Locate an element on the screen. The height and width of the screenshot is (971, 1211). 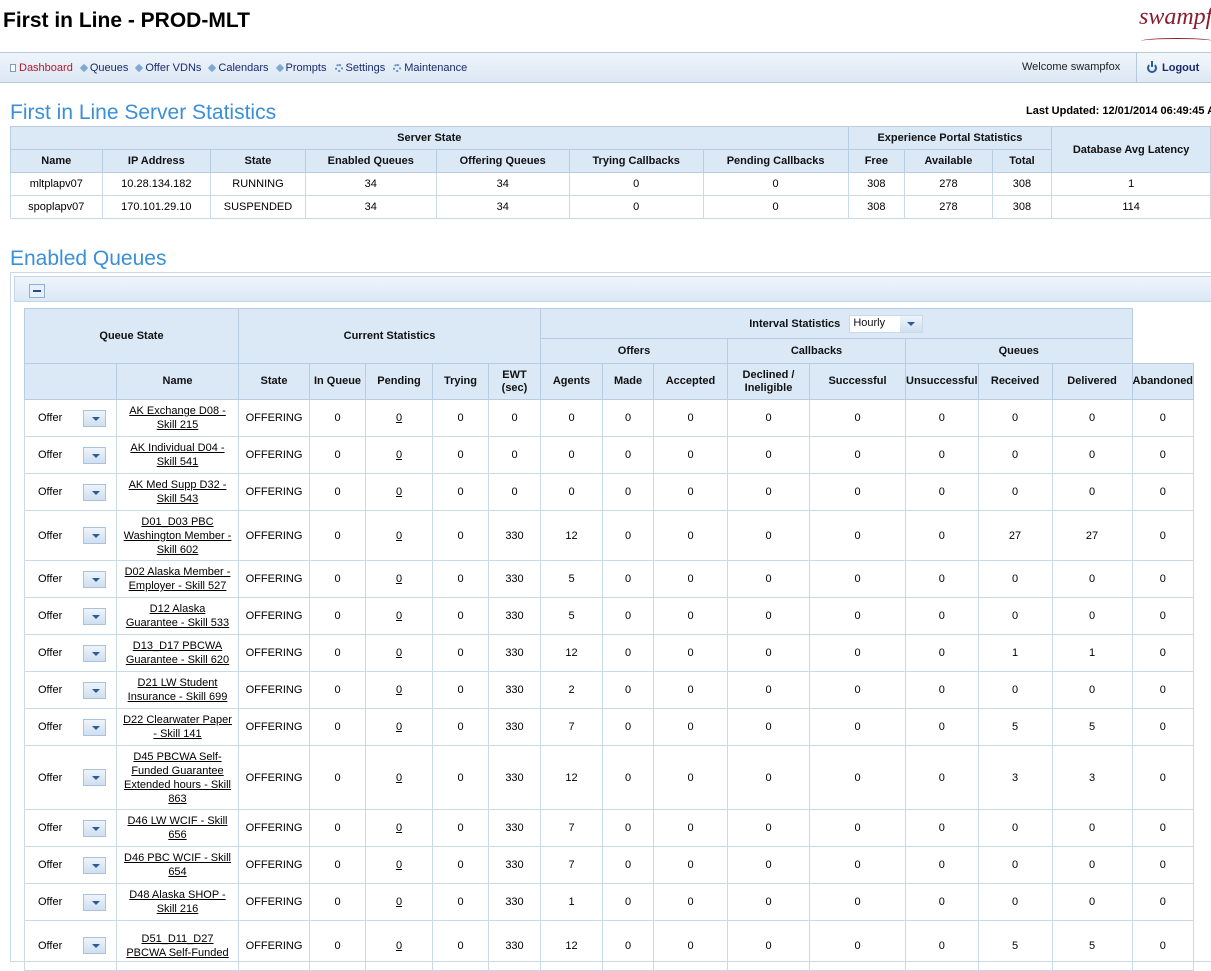
server-col-header: Pending Callbacks is located at coordinates (775, 161).